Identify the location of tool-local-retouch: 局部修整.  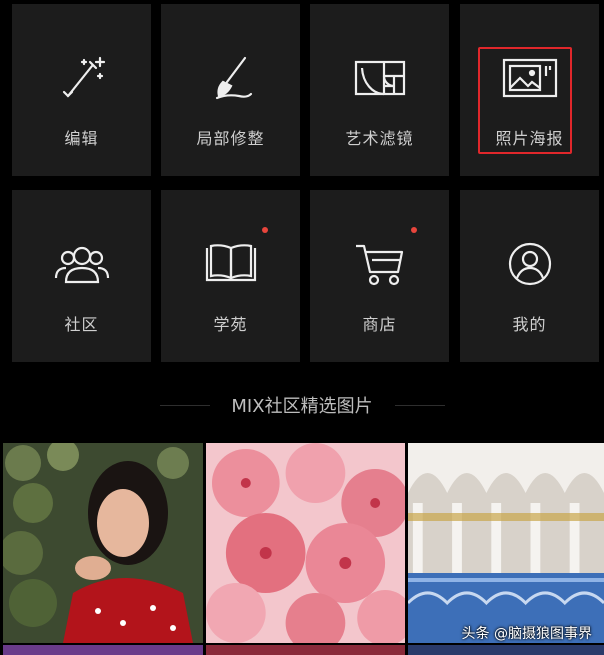
(230, 90).